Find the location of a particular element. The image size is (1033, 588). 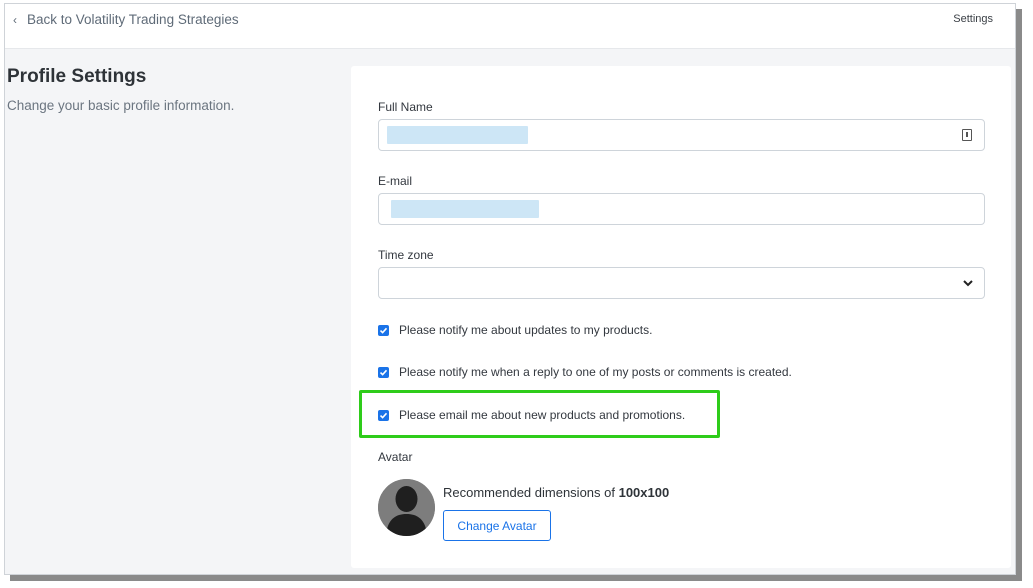

page-title: Profile Settings is located at coordinates (77, 76).